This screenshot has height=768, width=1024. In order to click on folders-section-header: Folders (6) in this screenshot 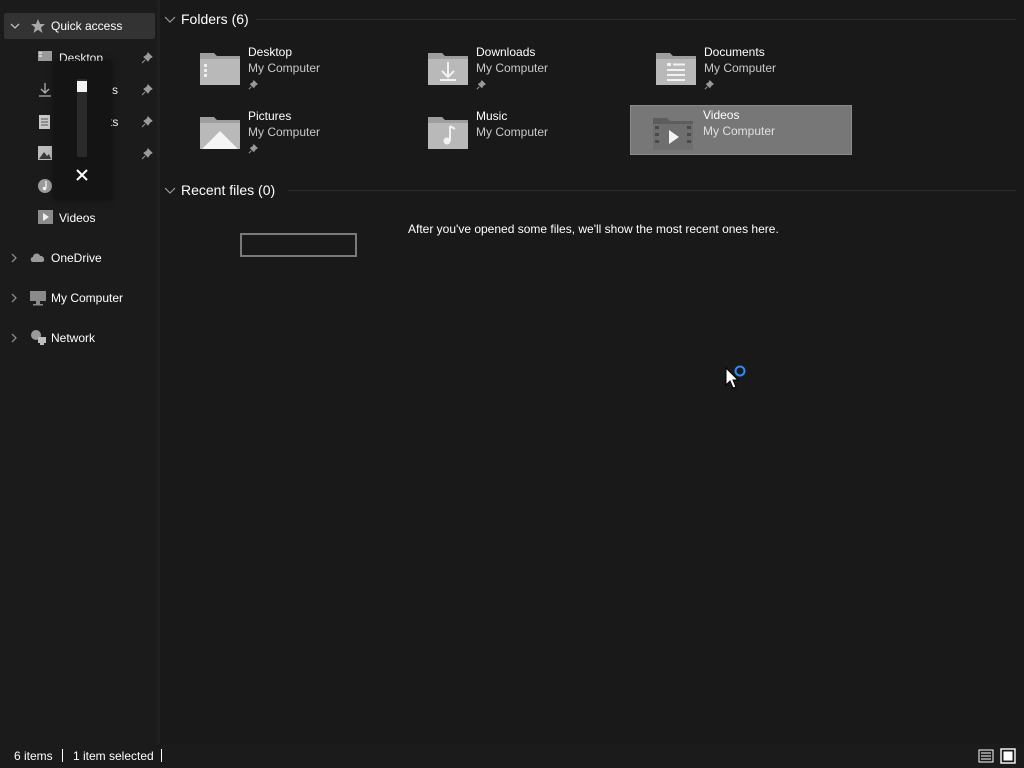, I will do `click(206, 19)`.